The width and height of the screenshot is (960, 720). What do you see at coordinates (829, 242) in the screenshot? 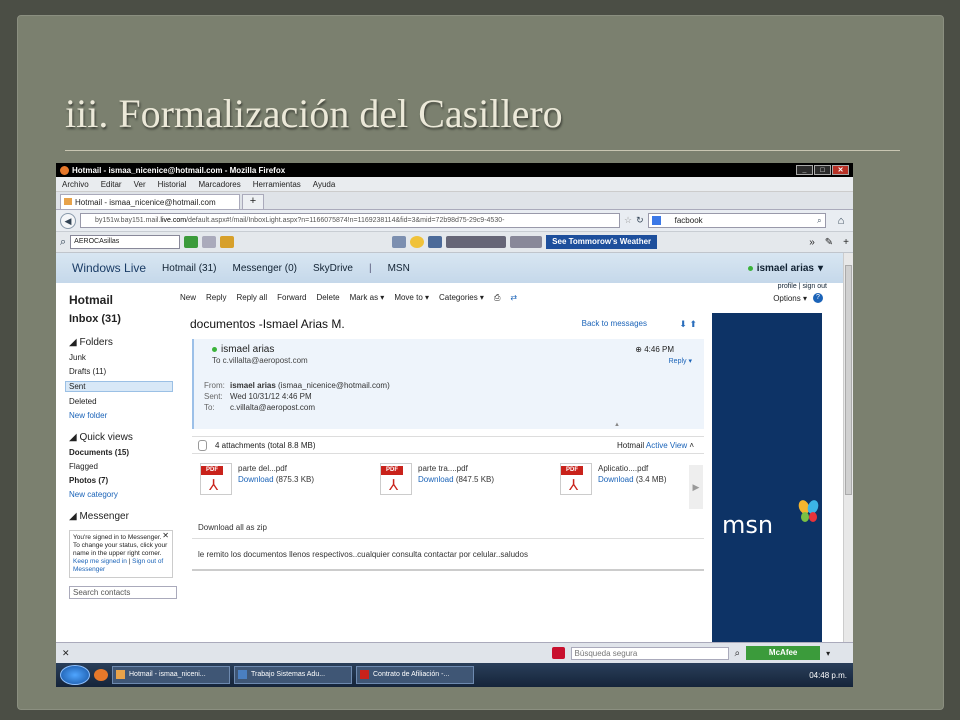
I see `wrench-icon: ✎` at bounding box center [829, 242].